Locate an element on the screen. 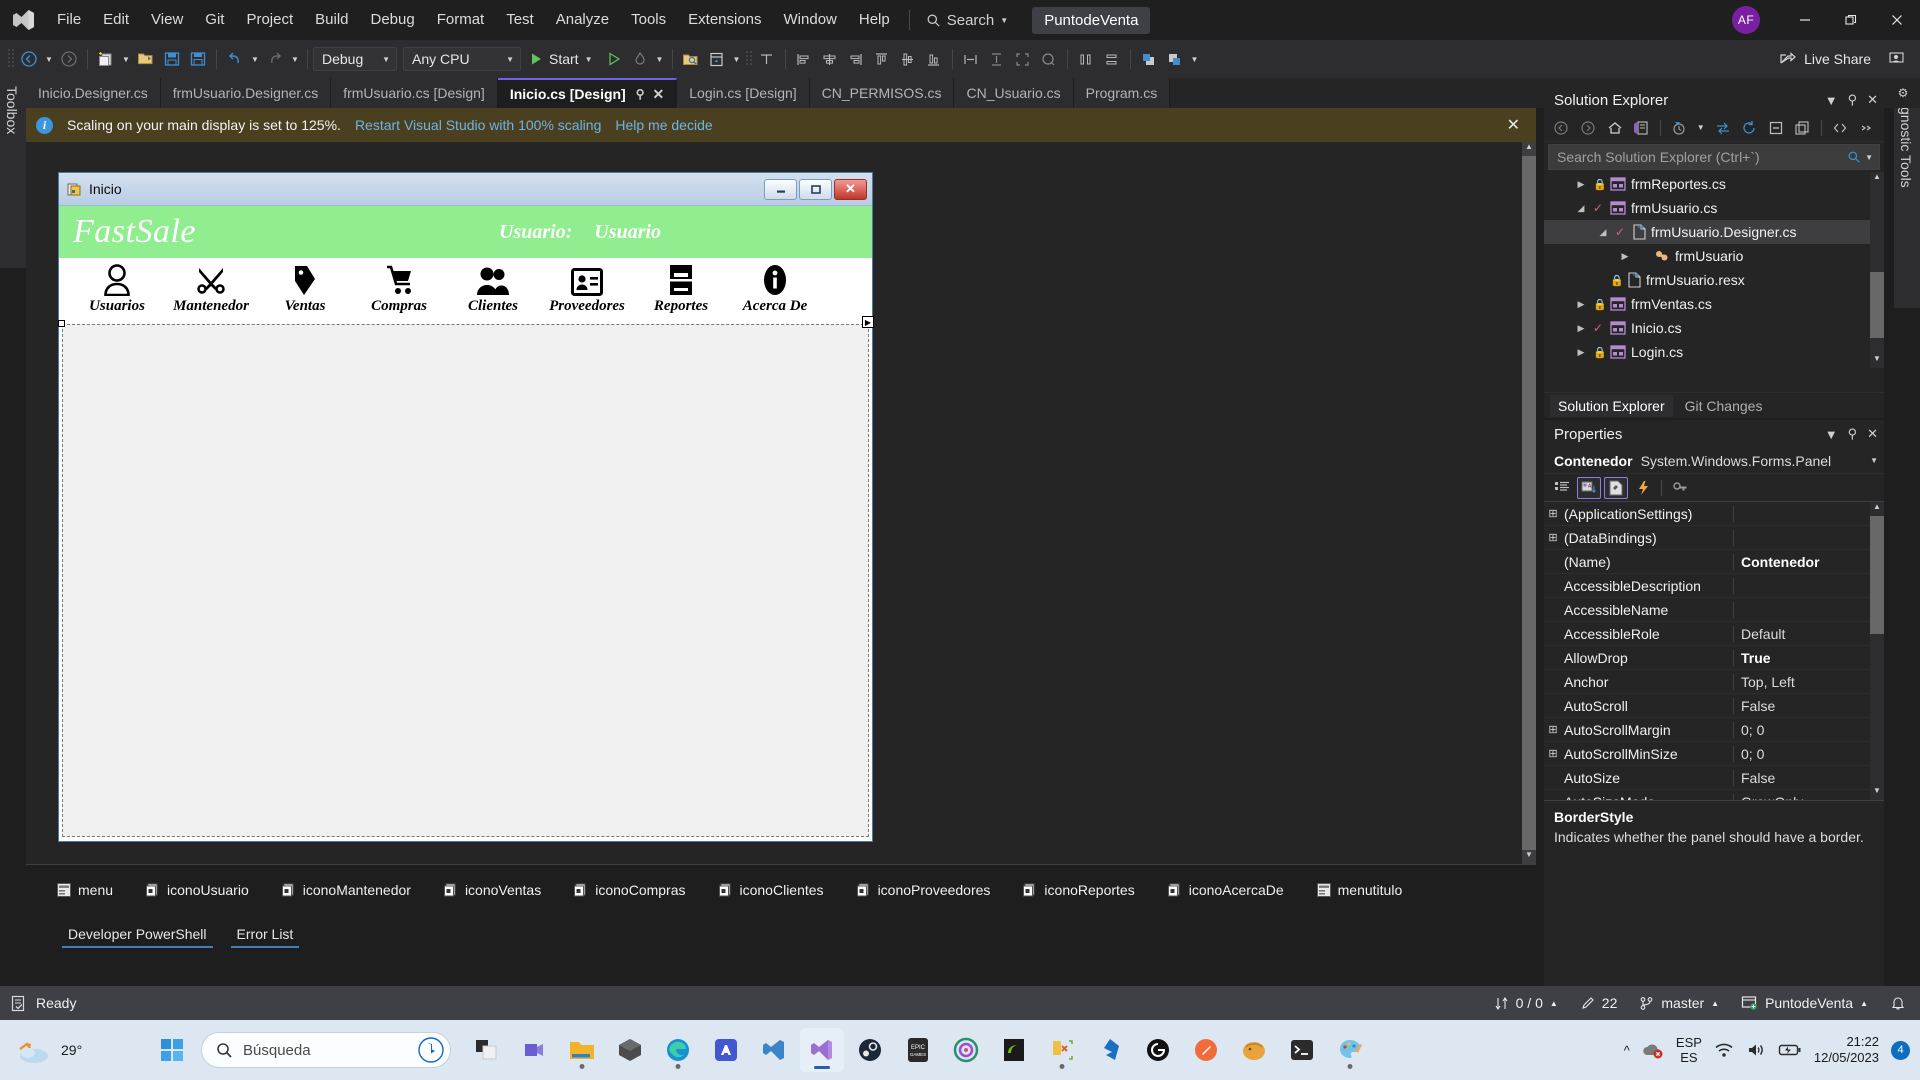  property-row-autoscrollmargin: ⊞ AutoScrollMargin 0; 0 is located at coordinates (1714, 730).